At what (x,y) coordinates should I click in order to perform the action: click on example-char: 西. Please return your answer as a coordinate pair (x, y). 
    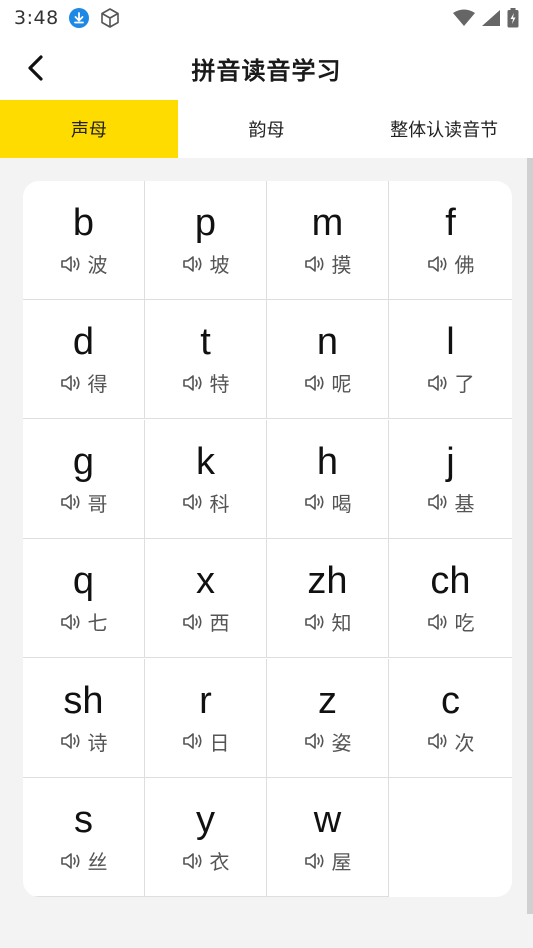
    Looking at the image, I should click on (219, 623).